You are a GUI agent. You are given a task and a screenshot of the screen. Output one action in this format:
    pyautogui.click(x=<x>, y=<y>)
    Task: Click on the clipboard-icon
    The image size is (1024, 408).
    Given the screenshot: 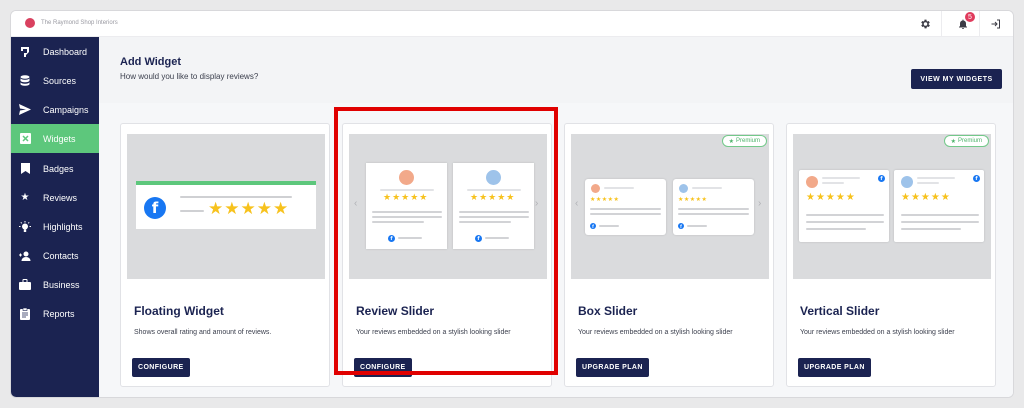 What is the action you would take?
    pyautogui.click(x=25, y=313)
    